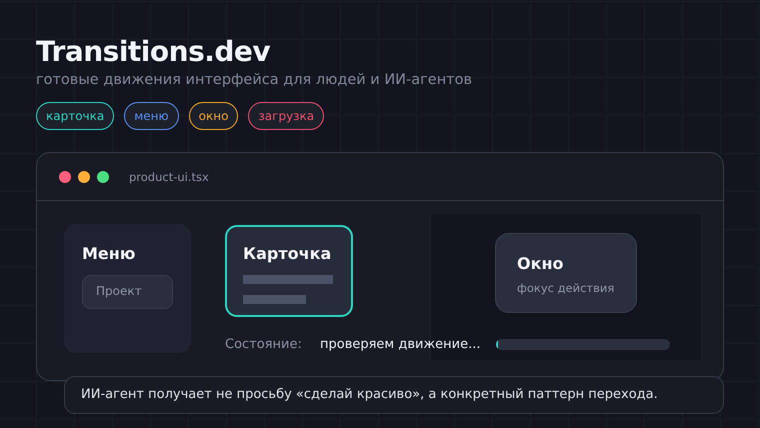 The height and width of the screenshot is (428, 760). What do you see at coordinates (394, 395) in the screenshot?
I see `caption: ИИ-агент получает не просьбу «сделай красиво», а конкретный паттерн перехода.` at bounding box center [394, 395].